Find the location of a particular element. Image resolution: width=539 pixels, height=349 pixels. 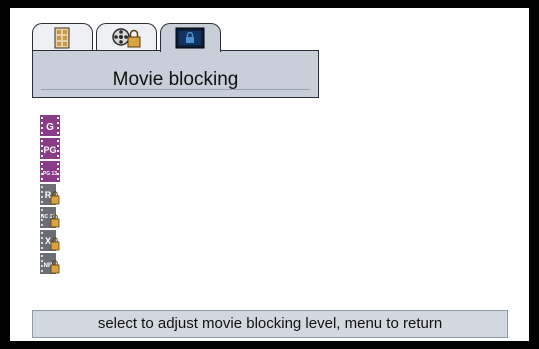

rating-nc17: NC 17 is located at coordinates (50, 217).